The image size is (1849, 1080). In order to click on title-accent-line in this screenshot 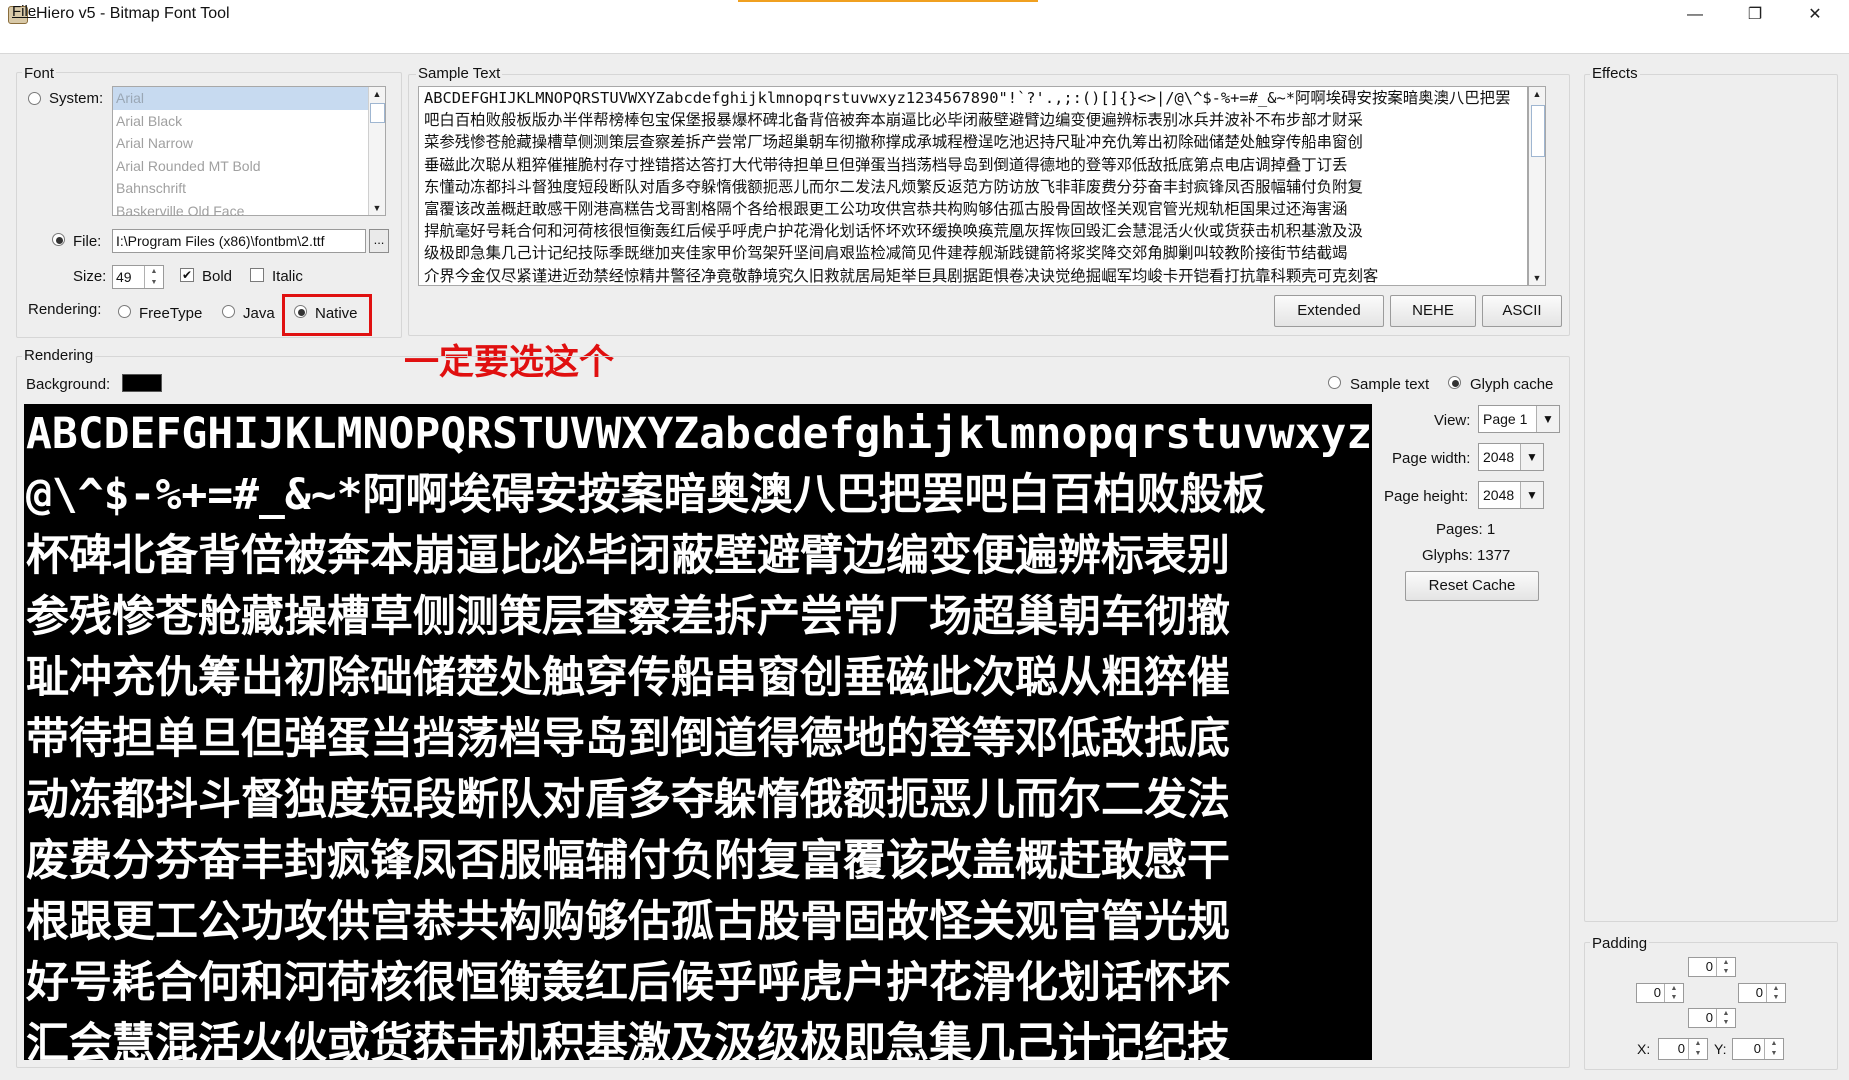, I will do `click(888, 1)`.